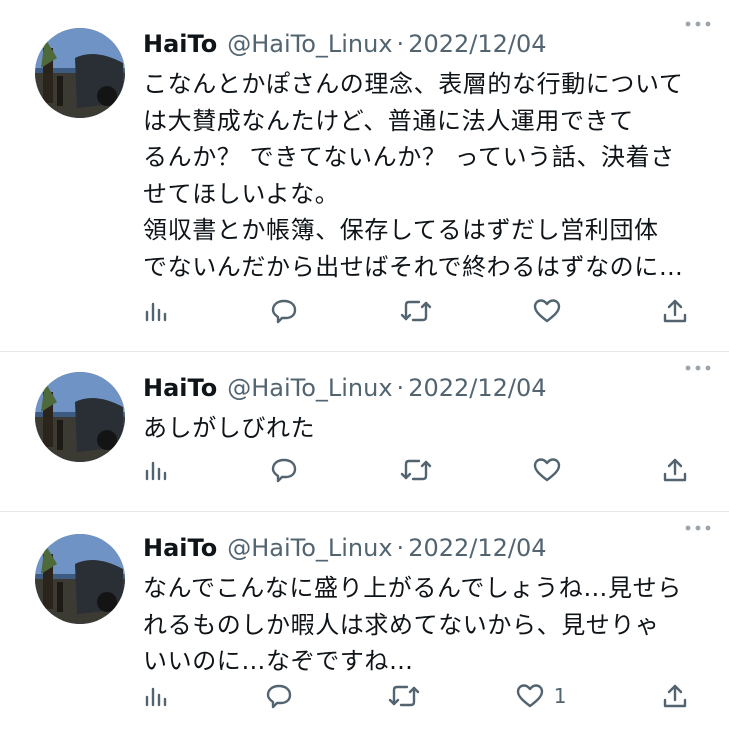 The width and height of the screenshot is (729, 729). Describe the element at coordinates (560, 696) in the screenshot. I see `like-count: 1` at that location.